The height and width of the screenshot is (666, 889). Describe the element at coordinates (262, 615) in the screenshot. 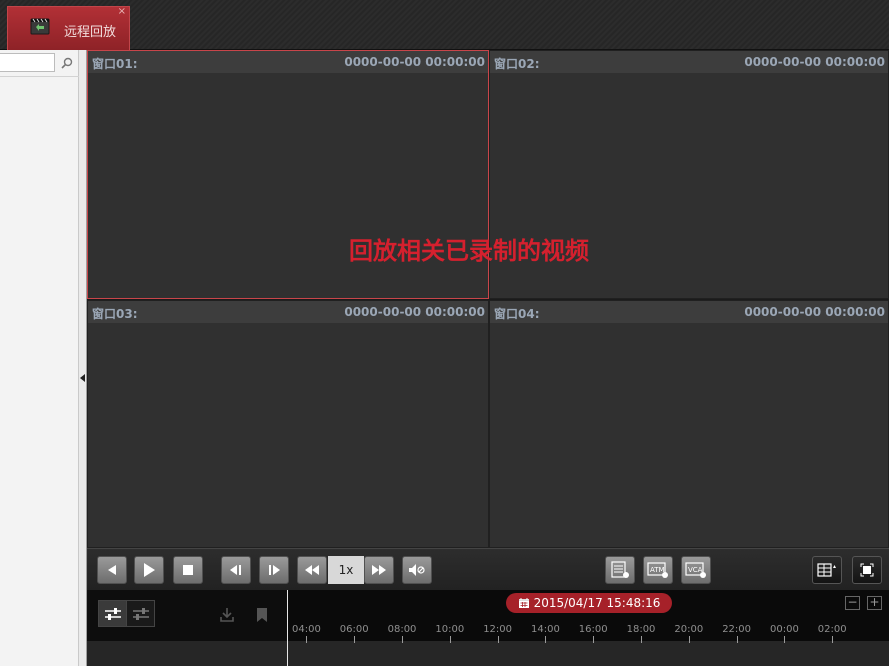

I see `bookmark-icon` at that location.